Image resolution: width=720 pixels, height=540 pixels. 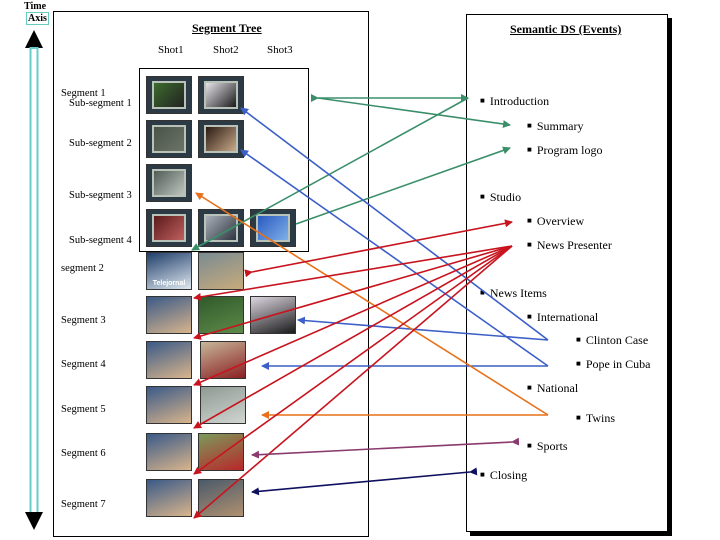 I want to click on link-introduction-subseg4, so click(x=330, y=174).